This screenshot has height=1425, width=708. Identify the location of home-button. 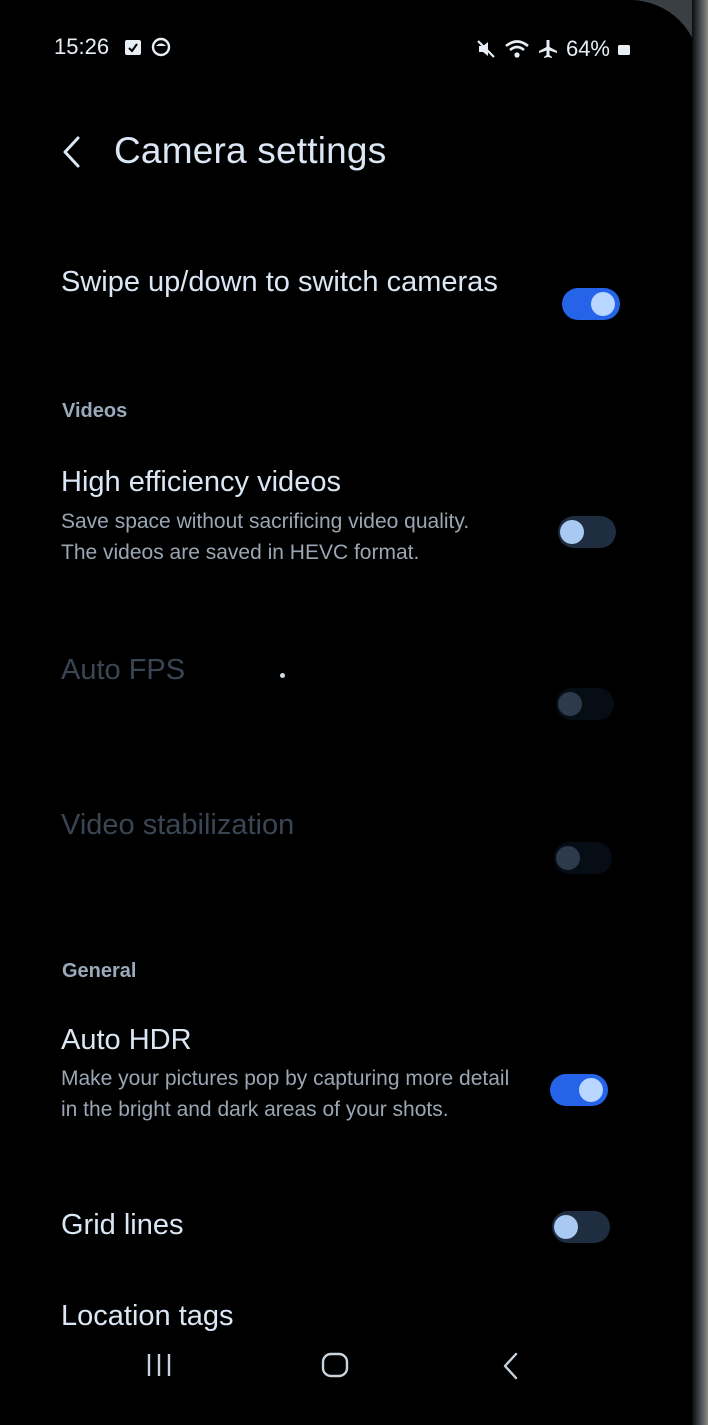
(335, 1367).